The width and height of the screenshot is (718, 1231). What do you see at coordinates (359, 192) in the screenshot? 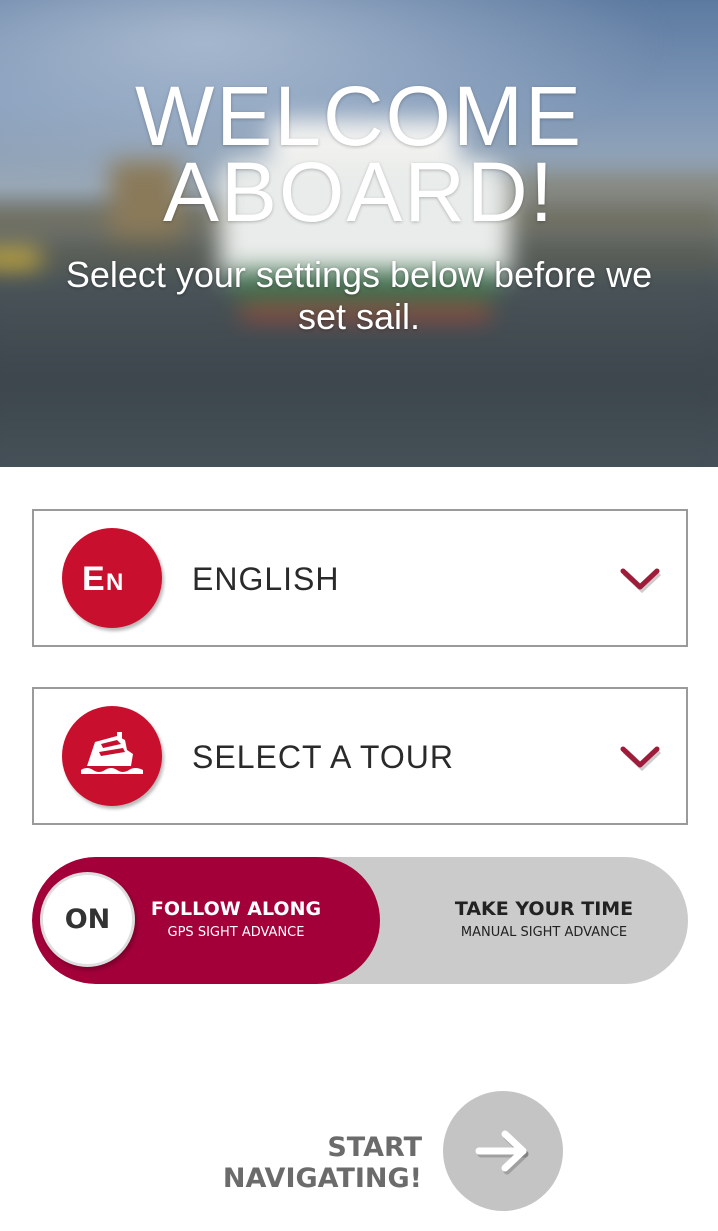
I see `hero-title-line2: ABOARD!` at bounding box center [359, 192].